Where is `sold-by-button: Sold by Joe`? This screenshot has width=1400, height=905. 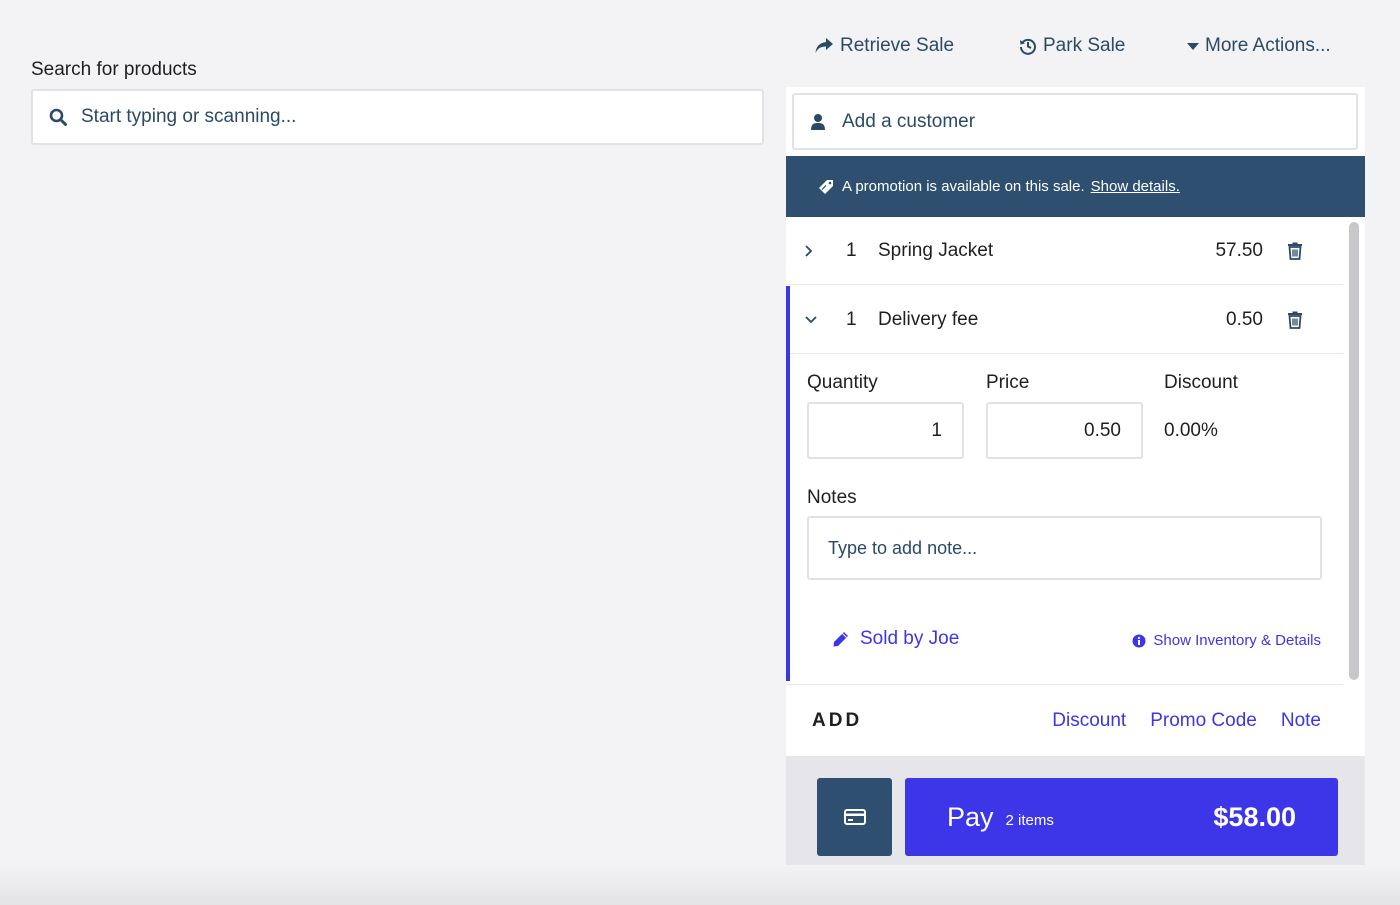
sold-by-button: Sold by Joe is located at coordinates (895, 639).